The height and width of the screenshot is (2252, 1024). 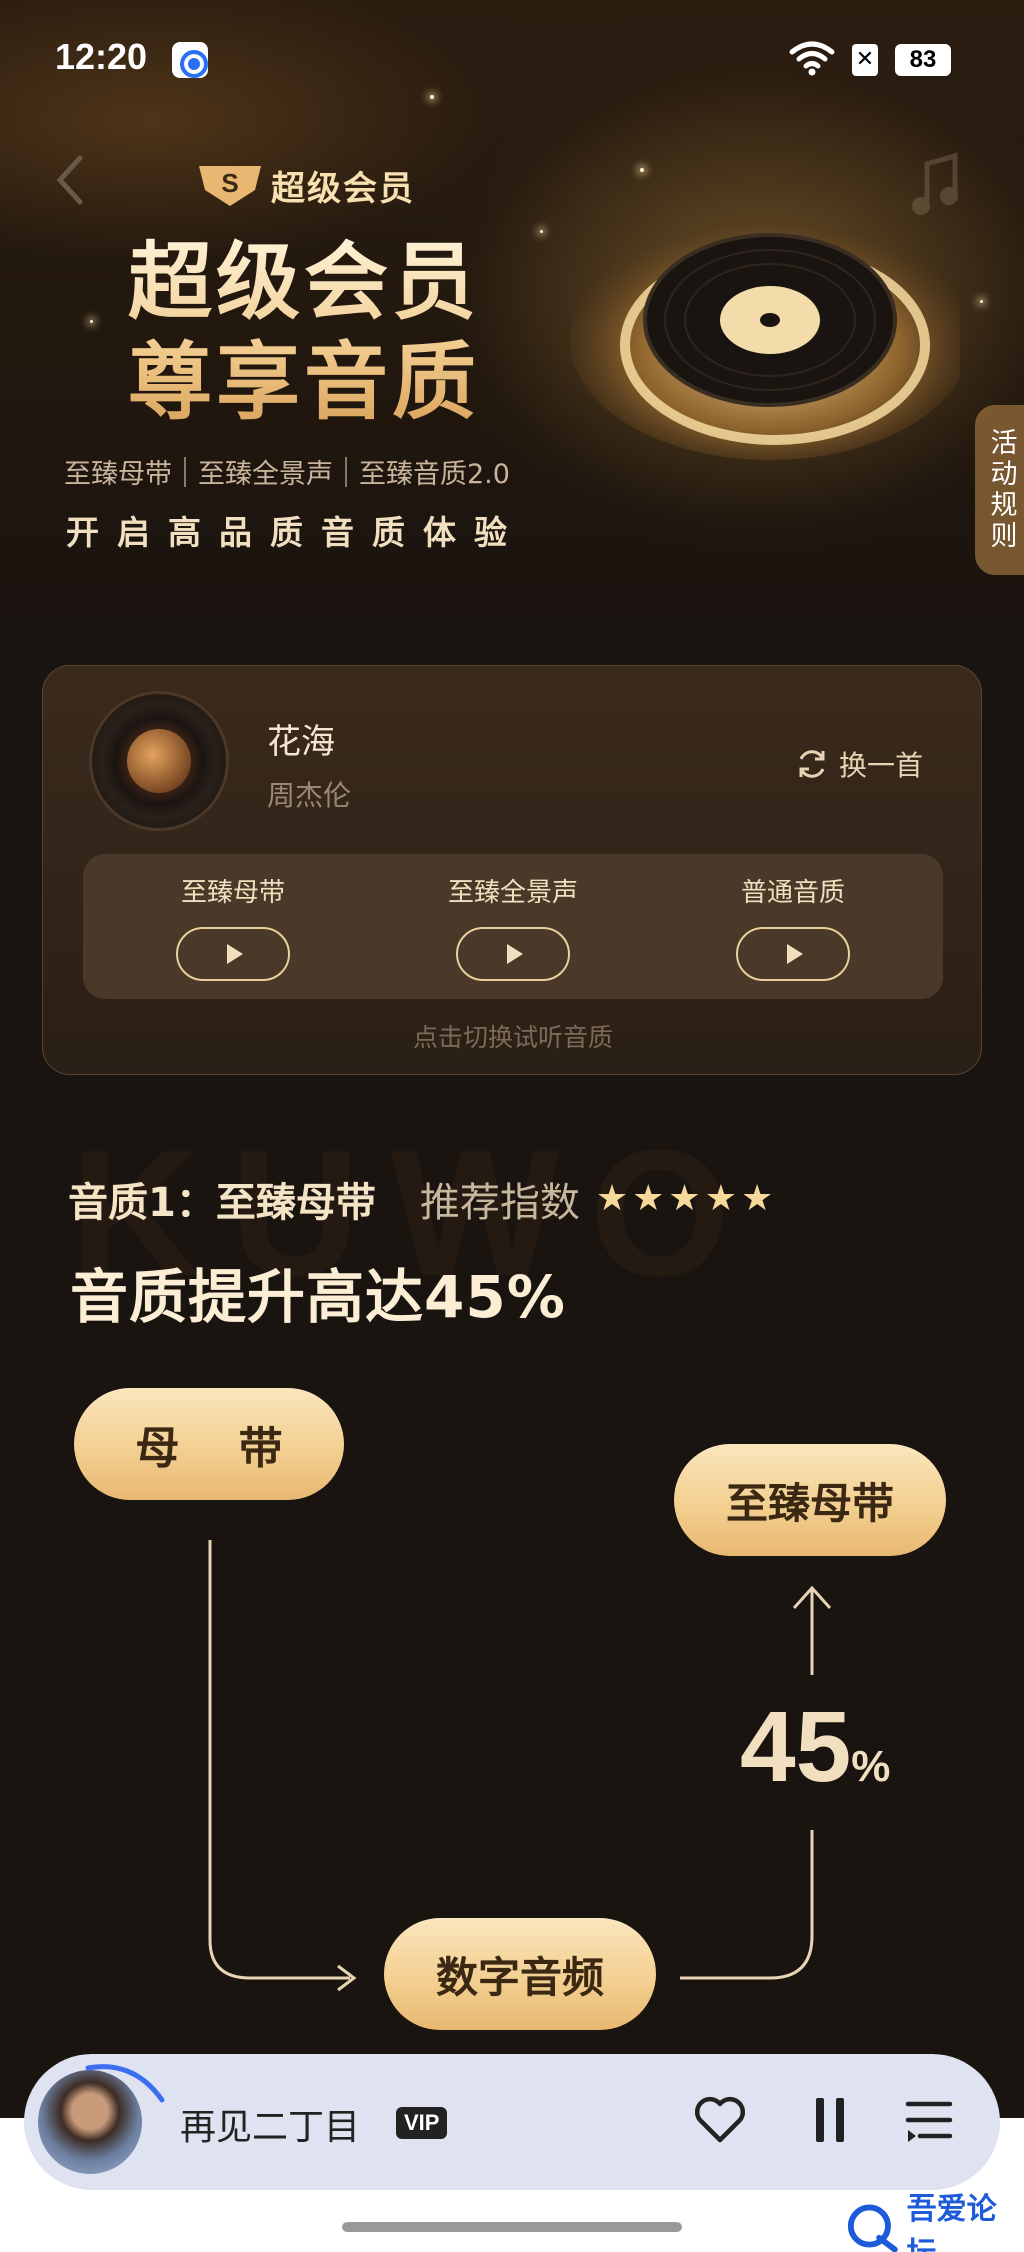 What do you see at coordinates (951, 2222) in the screenshot?
I see `forum-watermark-text: 吾爱论坛` at bounding box center [951, 2222].